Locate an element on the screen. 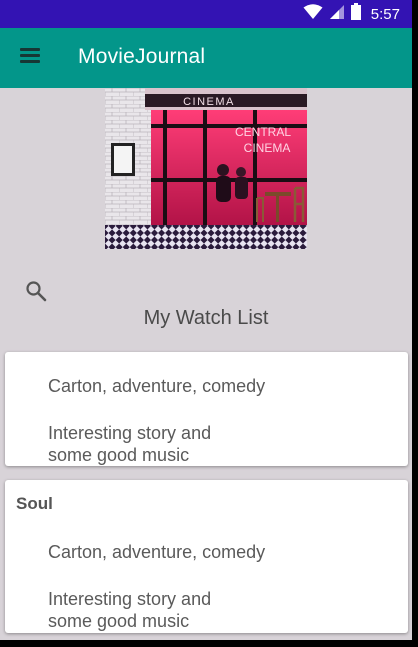  hero-sign-cinema-top: CINEMA is located at coordinates (209, 102).